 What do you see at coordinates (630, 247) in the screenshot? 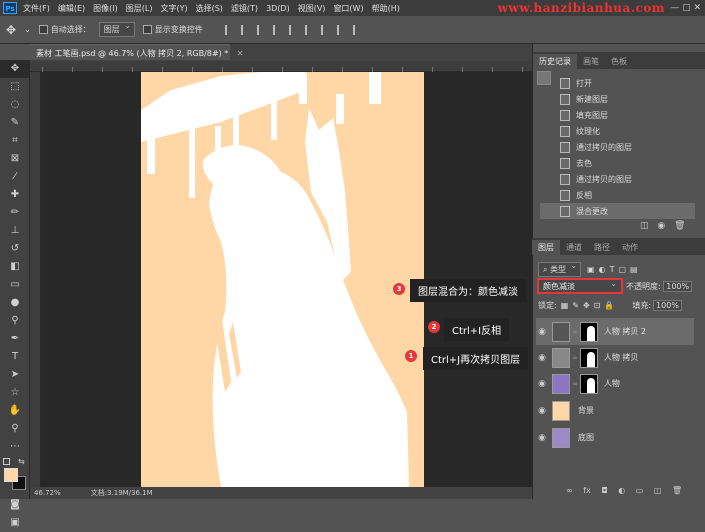
I see `tab-actions: 动作` at bounding box center [630, 247].